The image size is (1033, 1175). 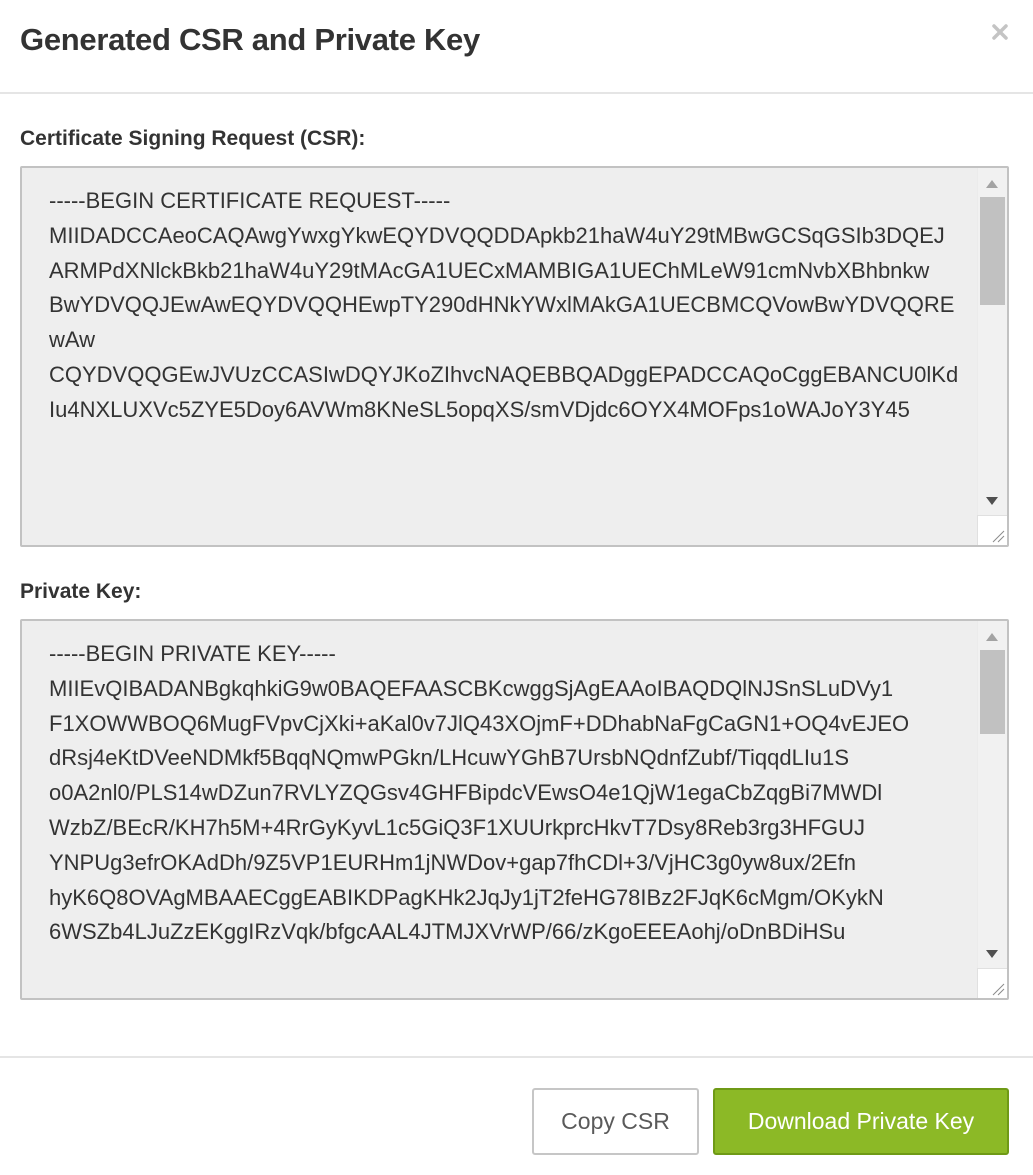 I want to click on modal-title: Generated CSR and Private Key, so click(x=250, y=39).